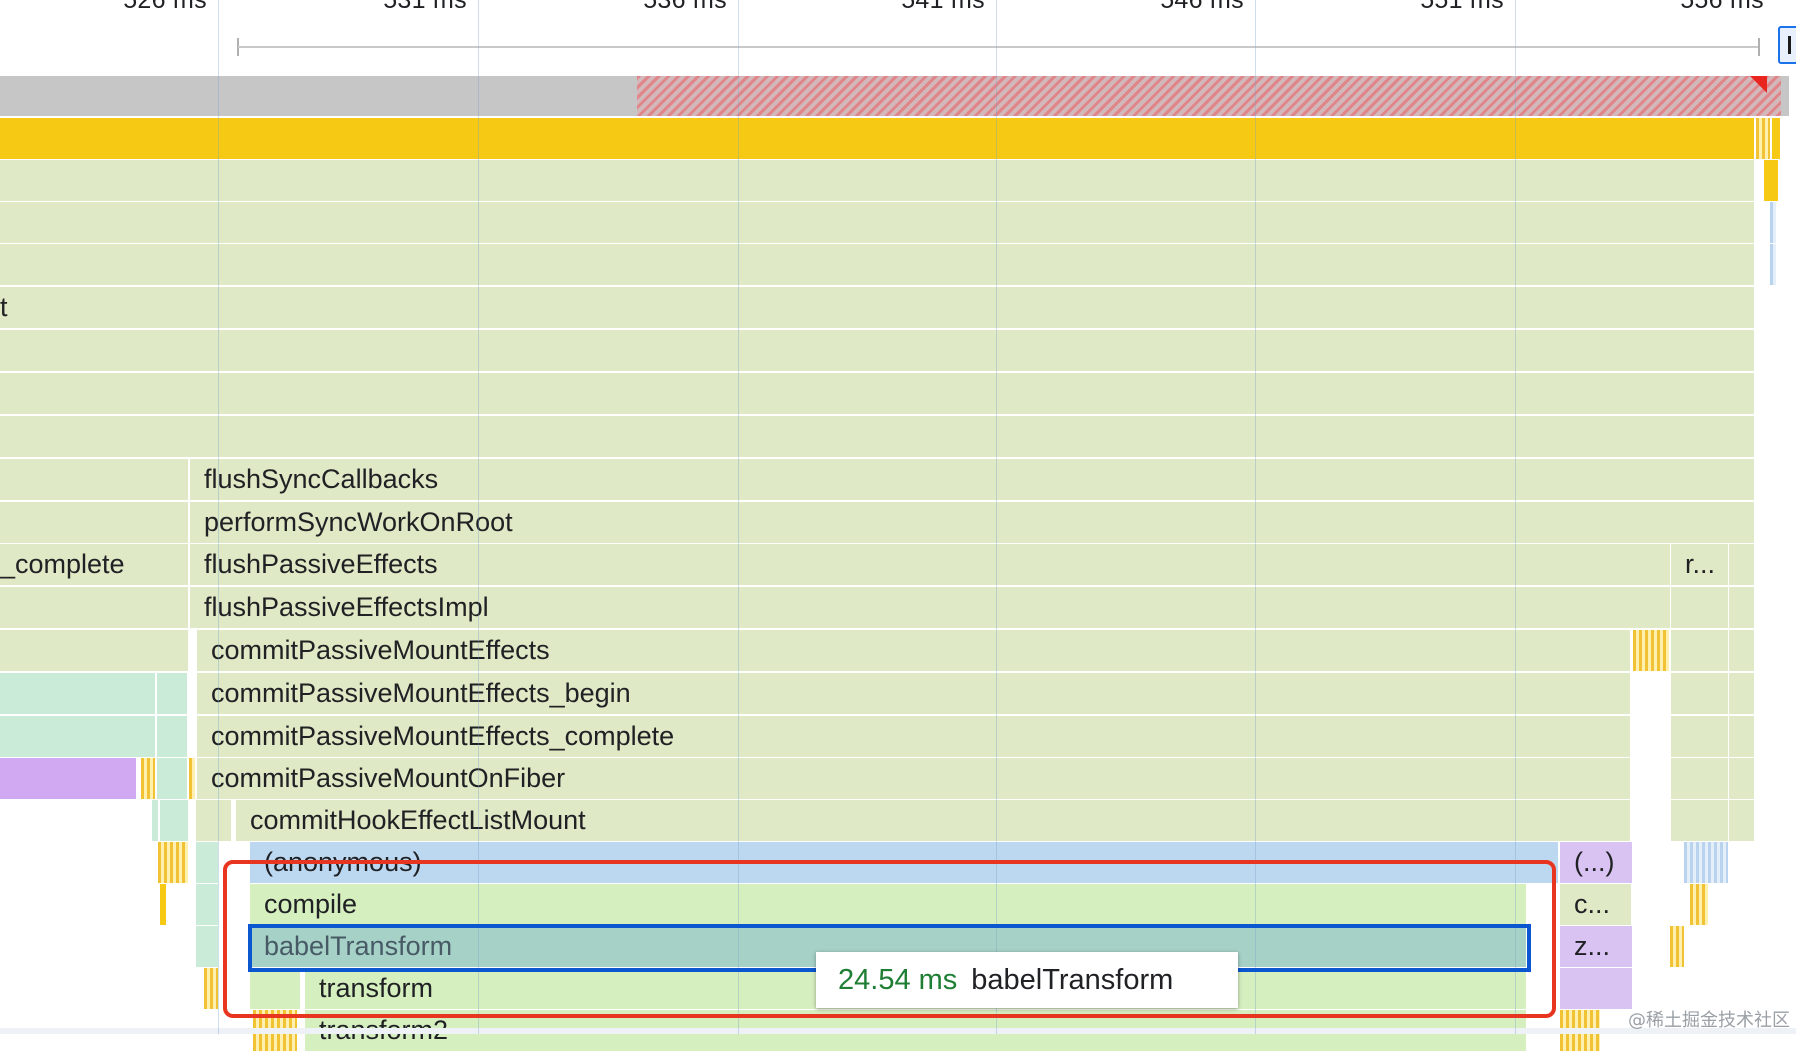 The width and height of the screenshot is (1796, 1052). I want to click on flame-frame: t, so click(877, 307).